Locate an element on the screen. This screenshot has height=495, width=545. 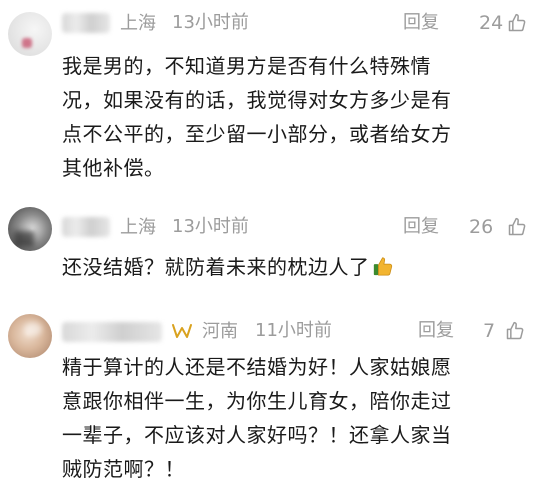
comment-location: 河南 is located at coordinates (220, 331).